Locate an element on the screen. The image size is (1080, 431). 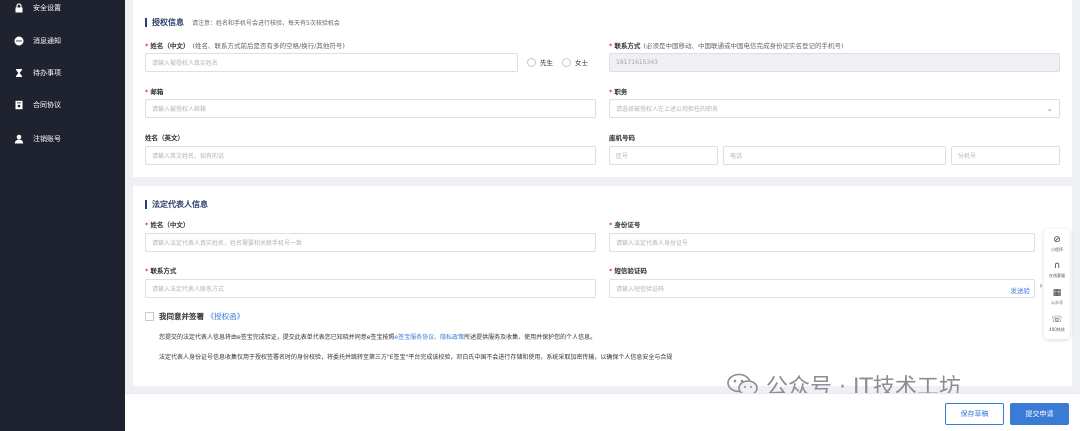
legal-name-input: 请输入法定代表人真实姓名，姓名需要和关联手机号一致 is located at coordinates (370, 242).